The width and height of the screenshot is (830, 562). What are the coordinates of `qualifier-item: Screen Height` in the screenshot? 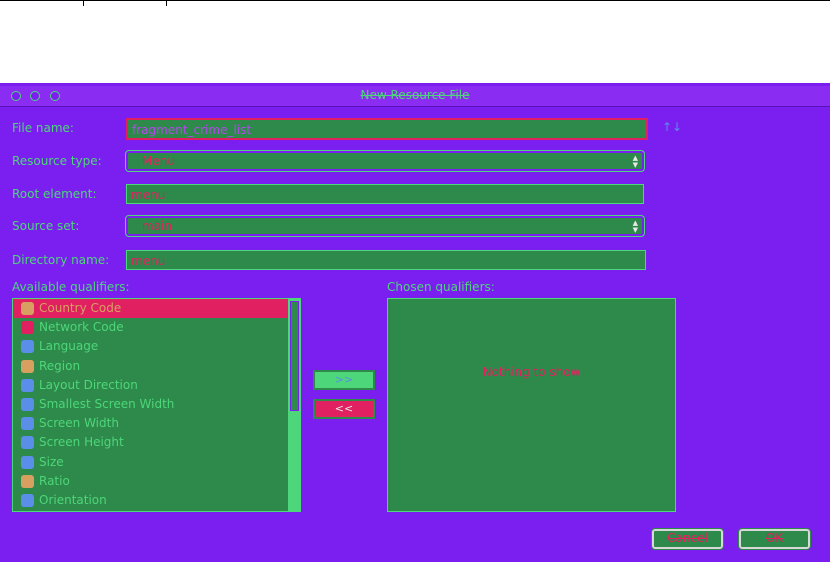 It's located at (156, 442).